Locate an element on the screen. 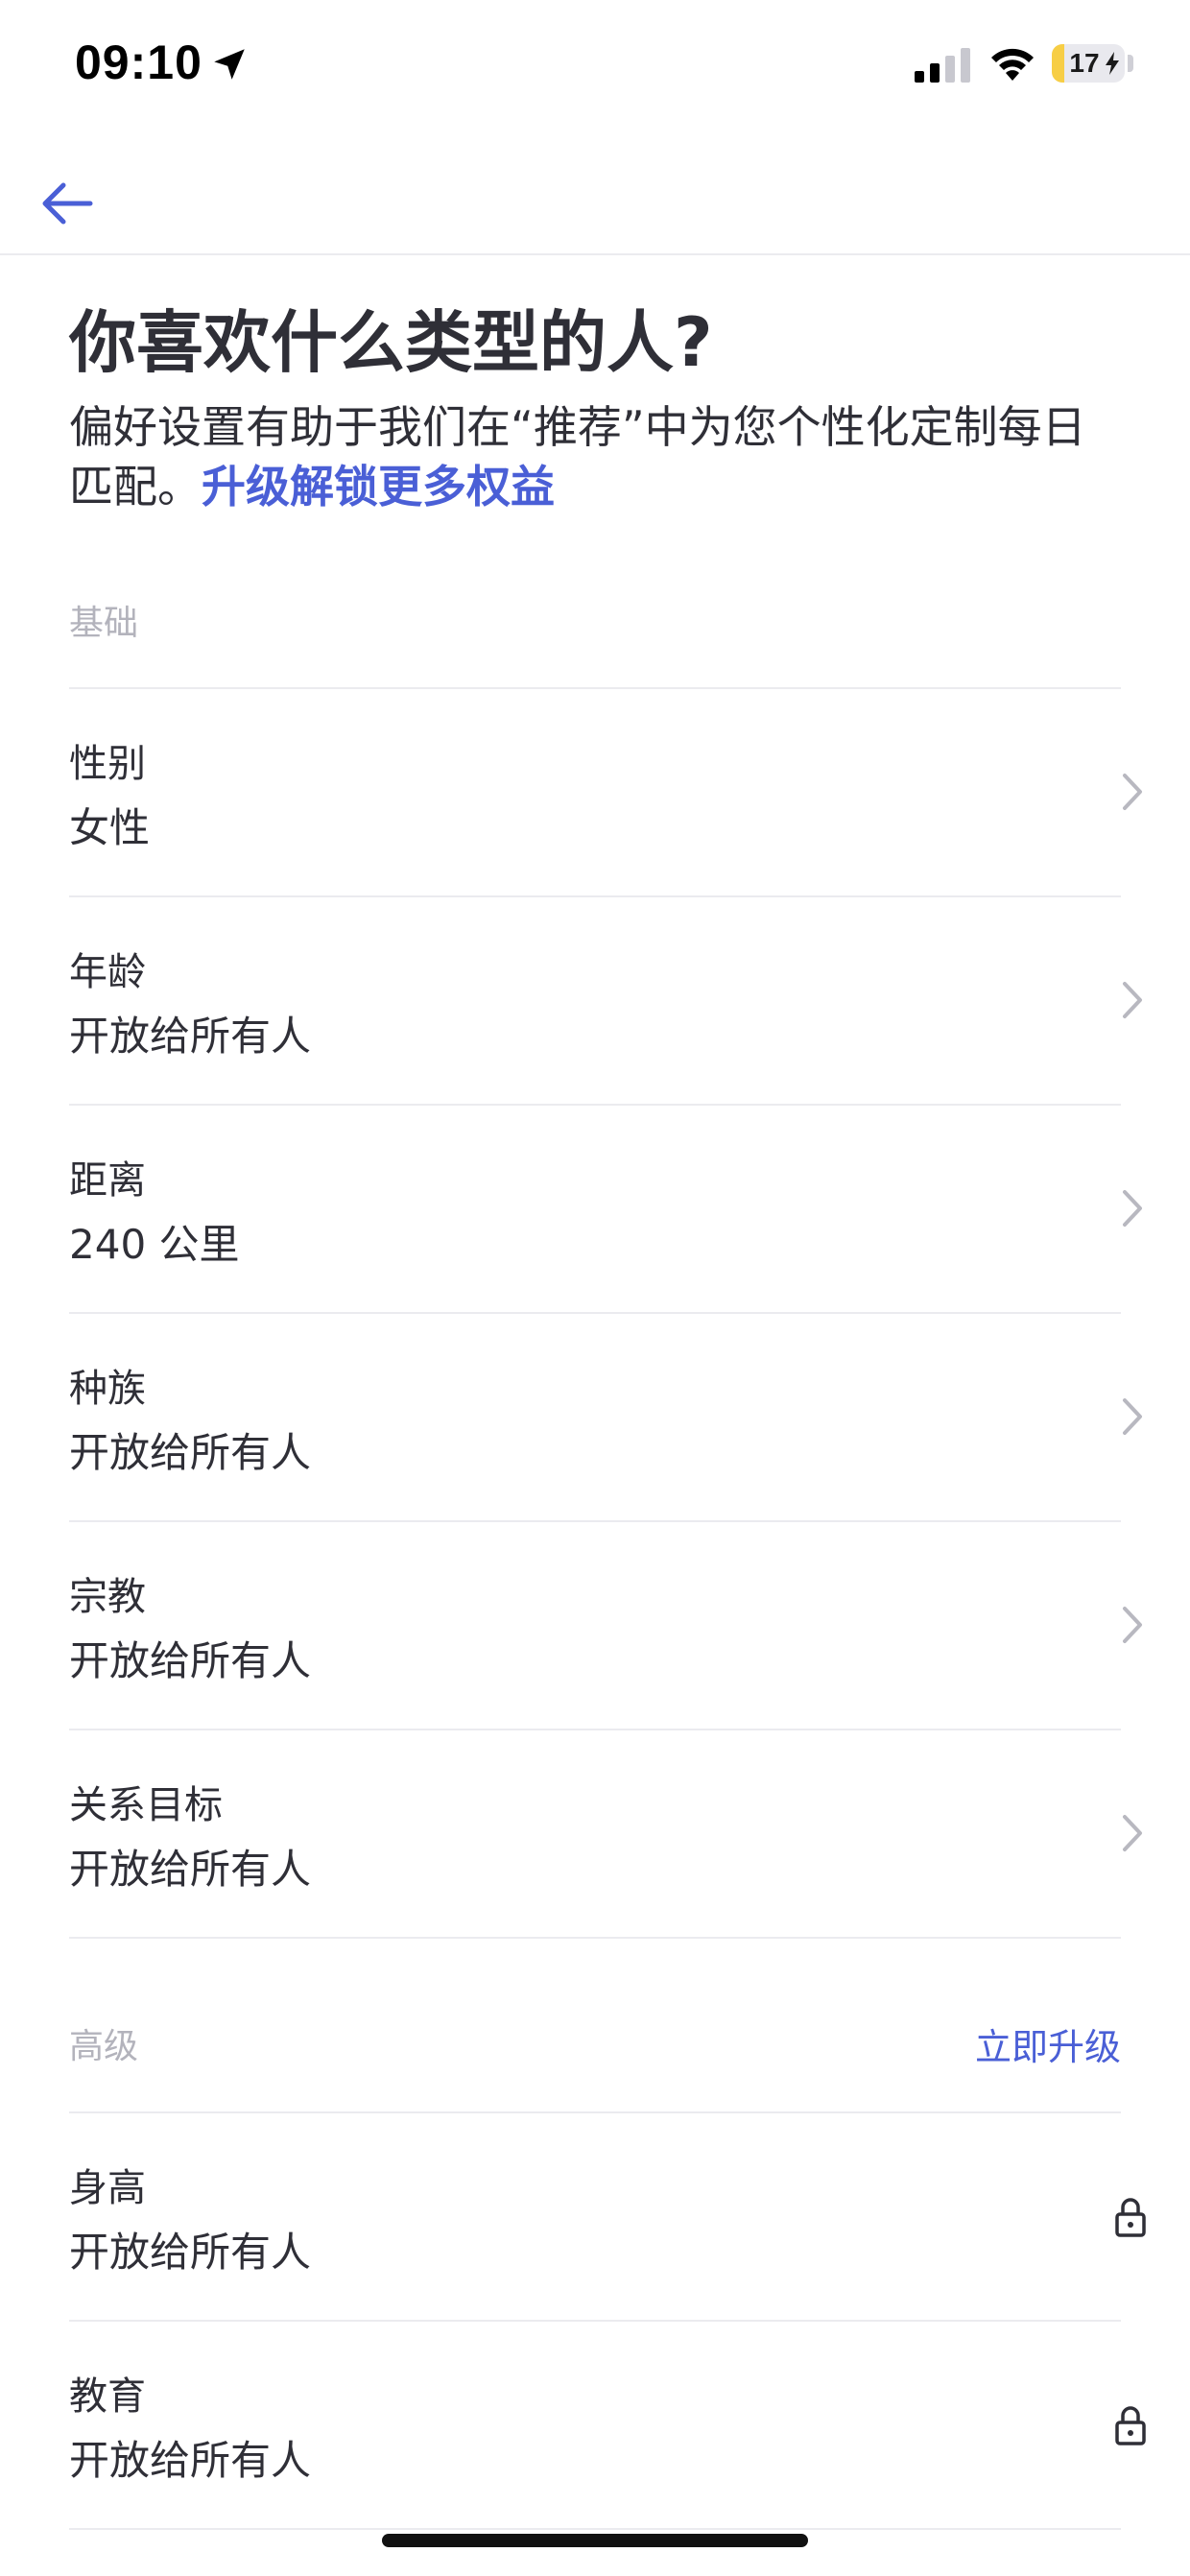  cellular-signal-icon is located at coordinates (943, 65).